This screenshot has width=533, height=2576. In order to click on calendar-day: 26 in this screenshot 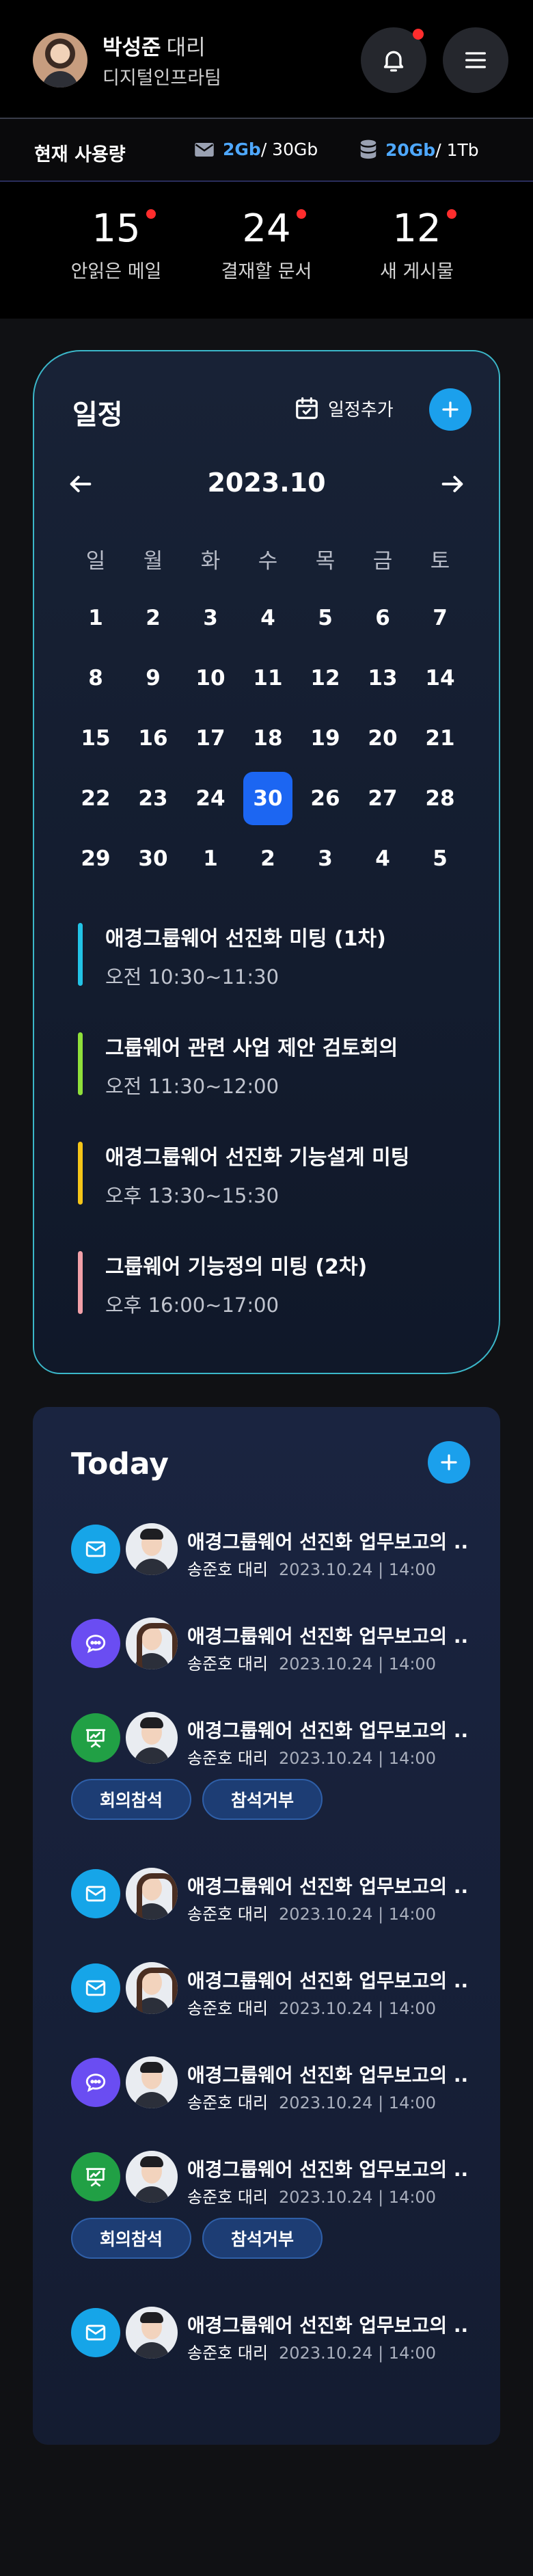, I will do `click(325, 798)`.